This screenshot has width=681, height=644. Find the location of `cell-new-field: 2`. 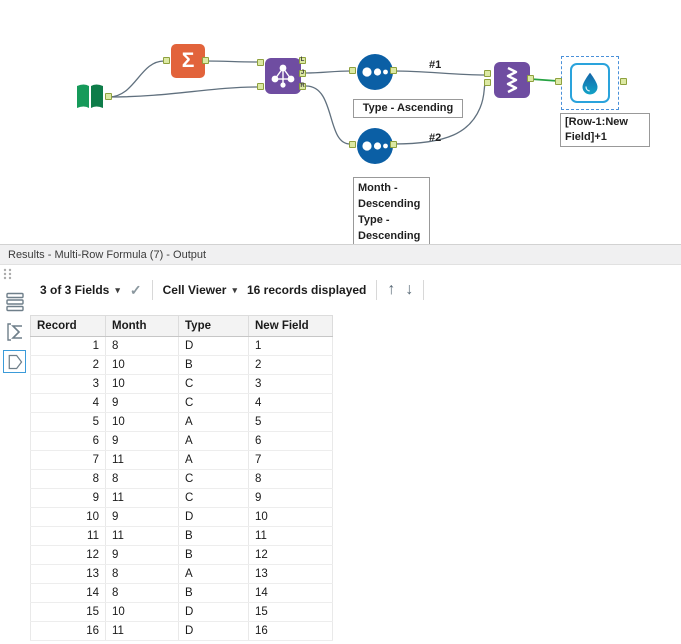

cell-new-field: 2 is located at coordinates (290, 365).